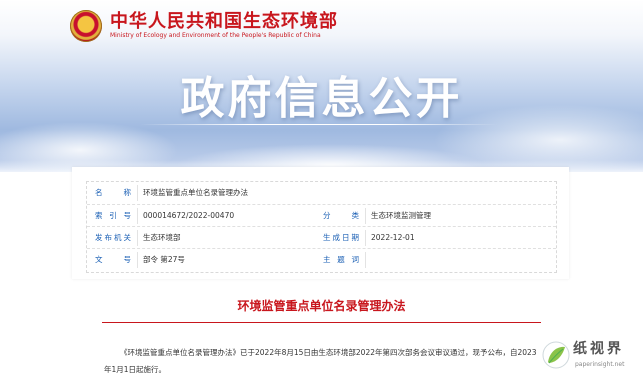  I want to click on watermark: 纸视界 paperinsight.net, so click(589, 356).